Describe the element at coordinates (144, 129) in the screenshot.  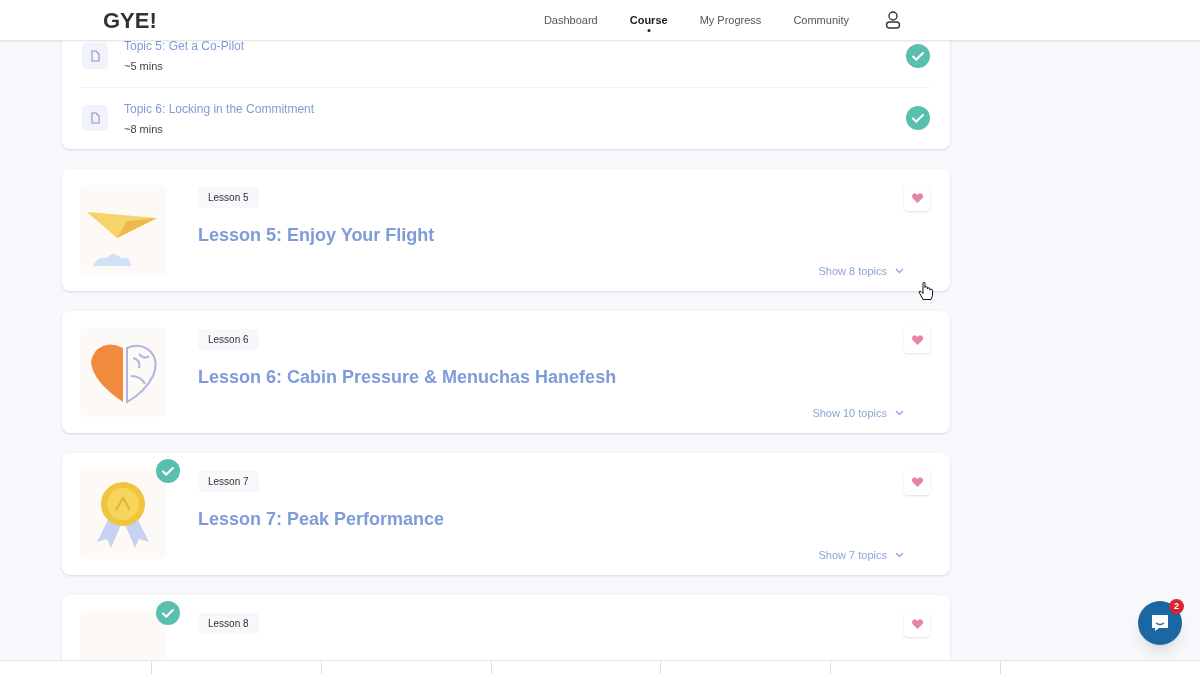
I see `topic-duration: ~8 mins` at that location.